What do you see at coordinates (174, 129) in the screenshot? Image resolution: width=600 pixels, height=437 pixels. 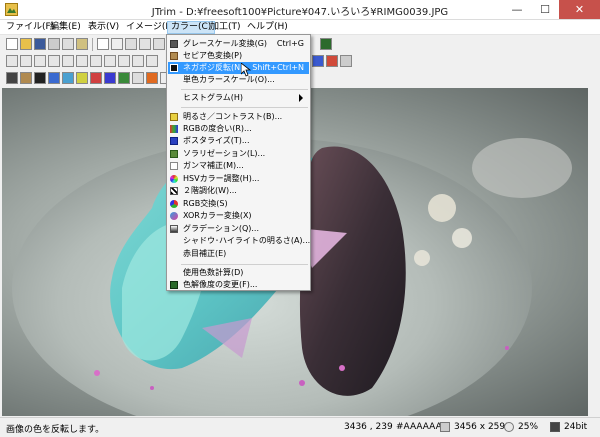 I see `rgb-icon` at bounding box center [174, 129].